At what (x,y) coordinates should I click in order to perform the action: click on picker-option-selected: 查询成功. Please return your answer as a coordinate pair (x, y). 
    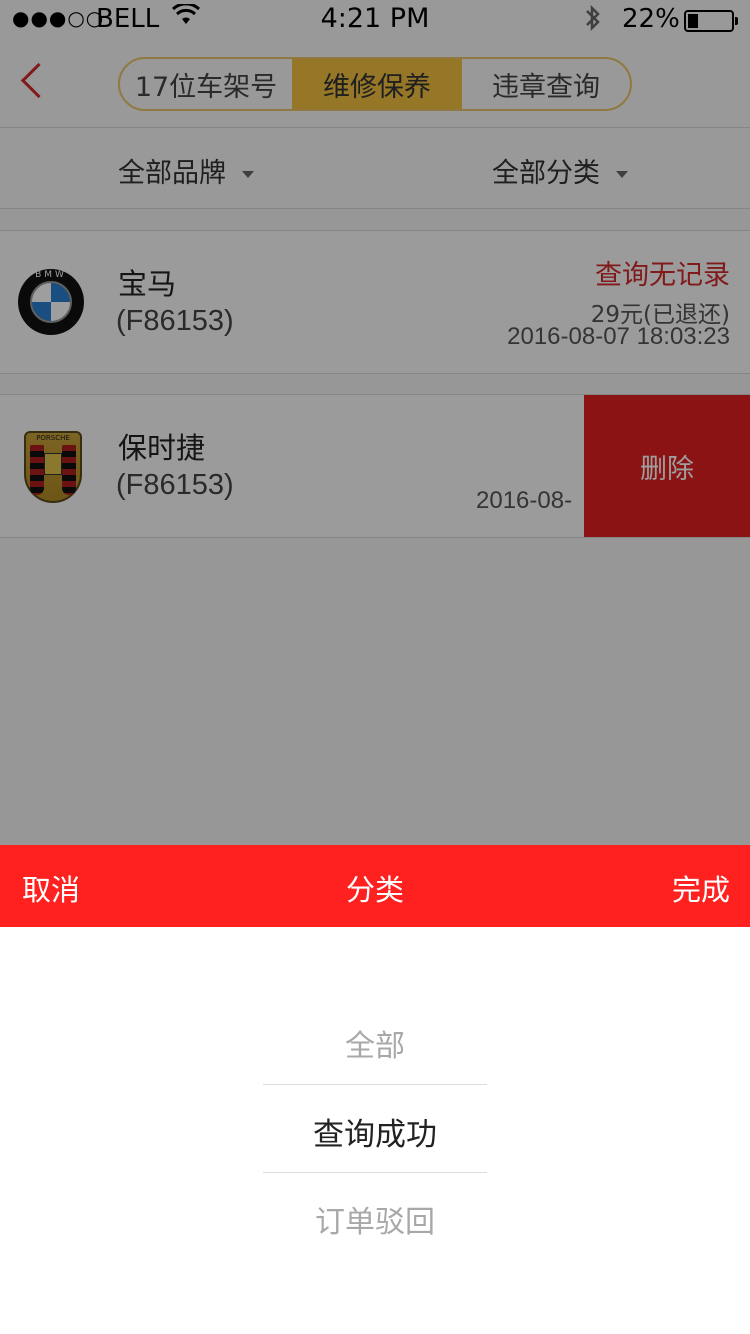
    Looking at the image, I should click on (375, 1131).